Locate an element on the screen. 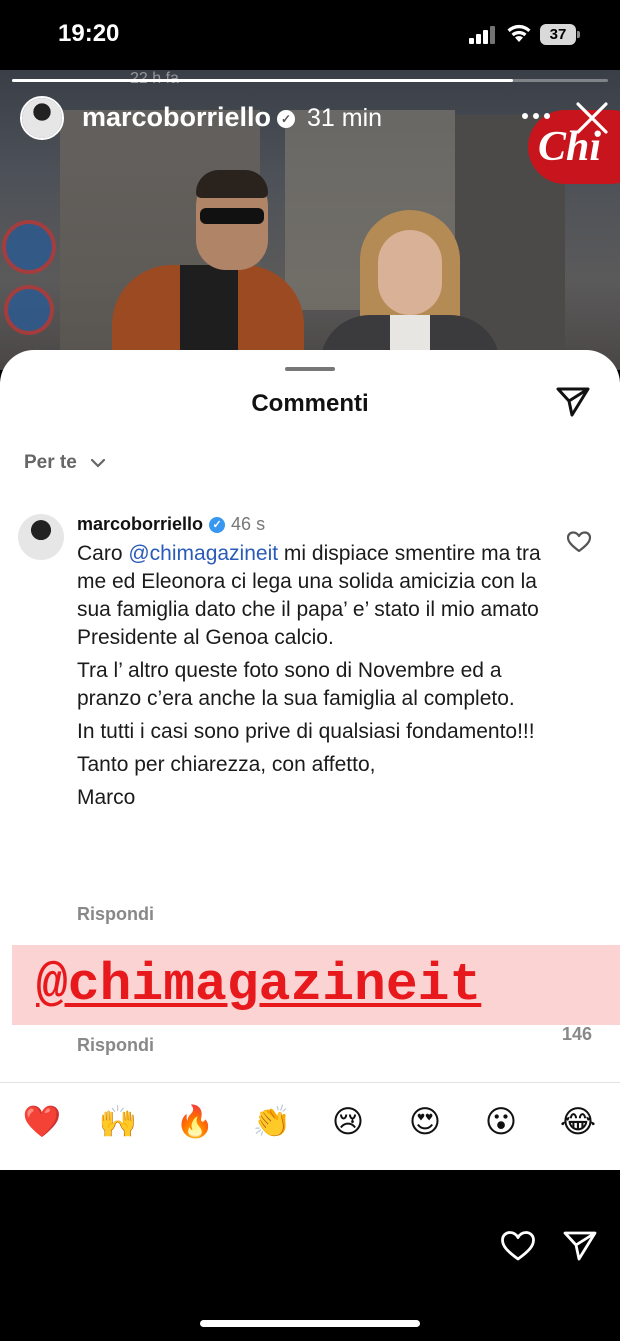 The image size is (620, 1341). sheet-grabber is located at coordinates (310, 369).